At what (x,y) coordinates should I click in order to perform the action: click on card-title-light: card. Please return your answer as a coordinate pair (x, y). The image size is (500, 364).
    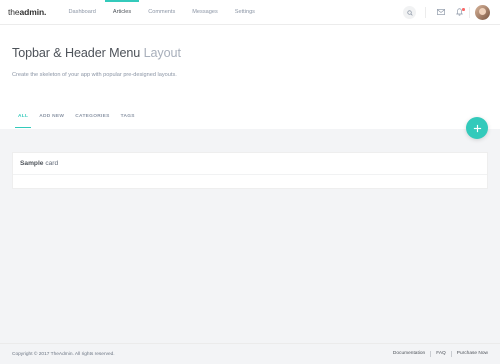
    Looking at the image, I should click on (52, 163).